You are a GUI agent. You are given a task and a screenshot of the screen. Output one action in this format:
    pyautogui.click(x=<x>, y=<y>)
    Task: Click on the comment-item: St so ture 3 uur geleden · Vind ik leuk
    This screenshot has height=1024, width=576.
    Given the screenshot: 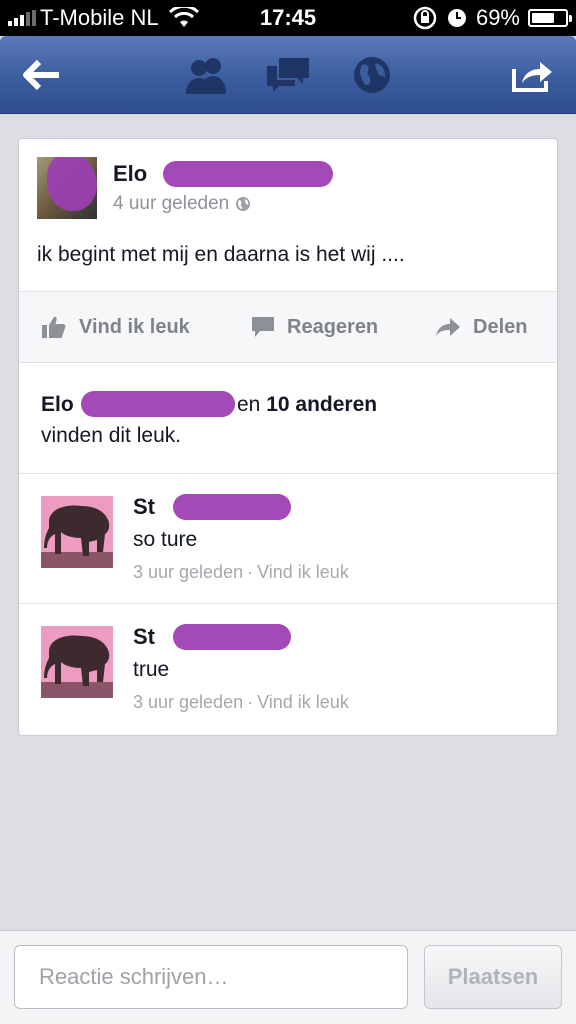 What is the action you would take?
    pyautogui.click(x=288, y=538)
    